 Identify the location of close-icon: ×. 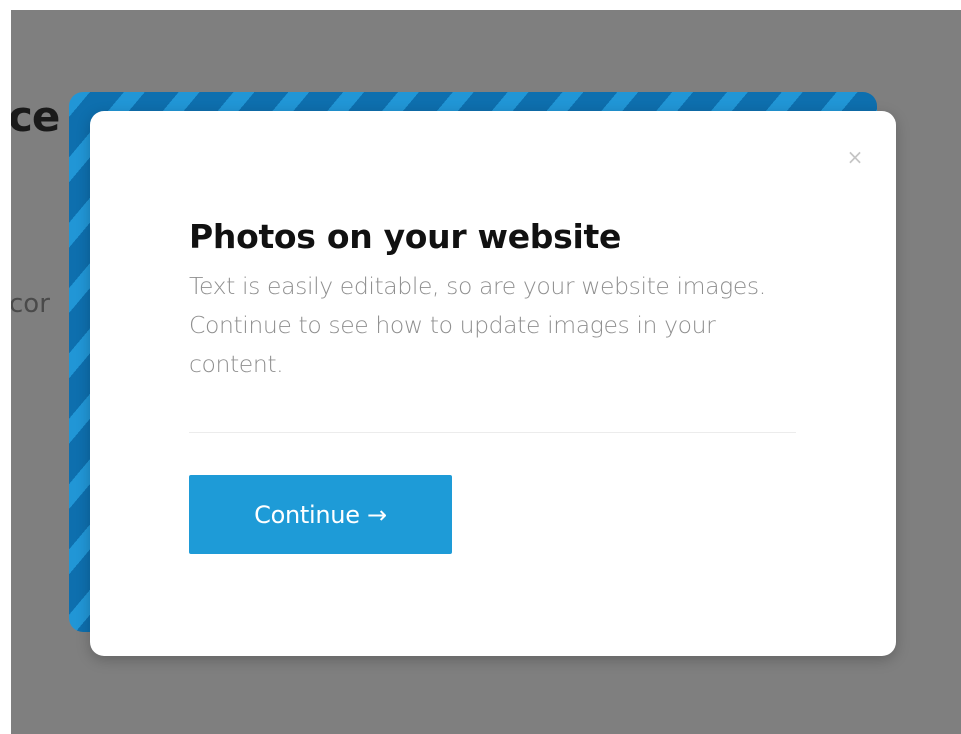
(855, 157).